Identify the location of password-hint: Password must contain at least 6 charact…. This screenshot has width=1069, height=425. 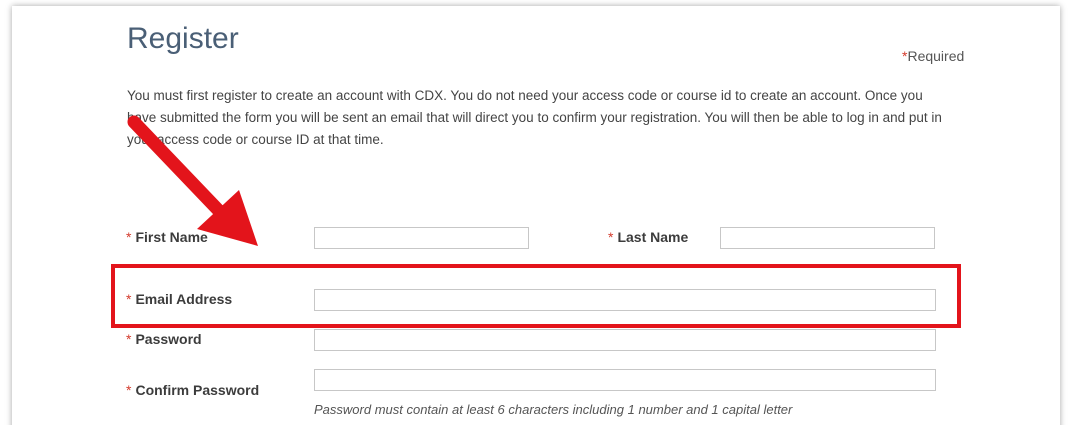
(553, 409).